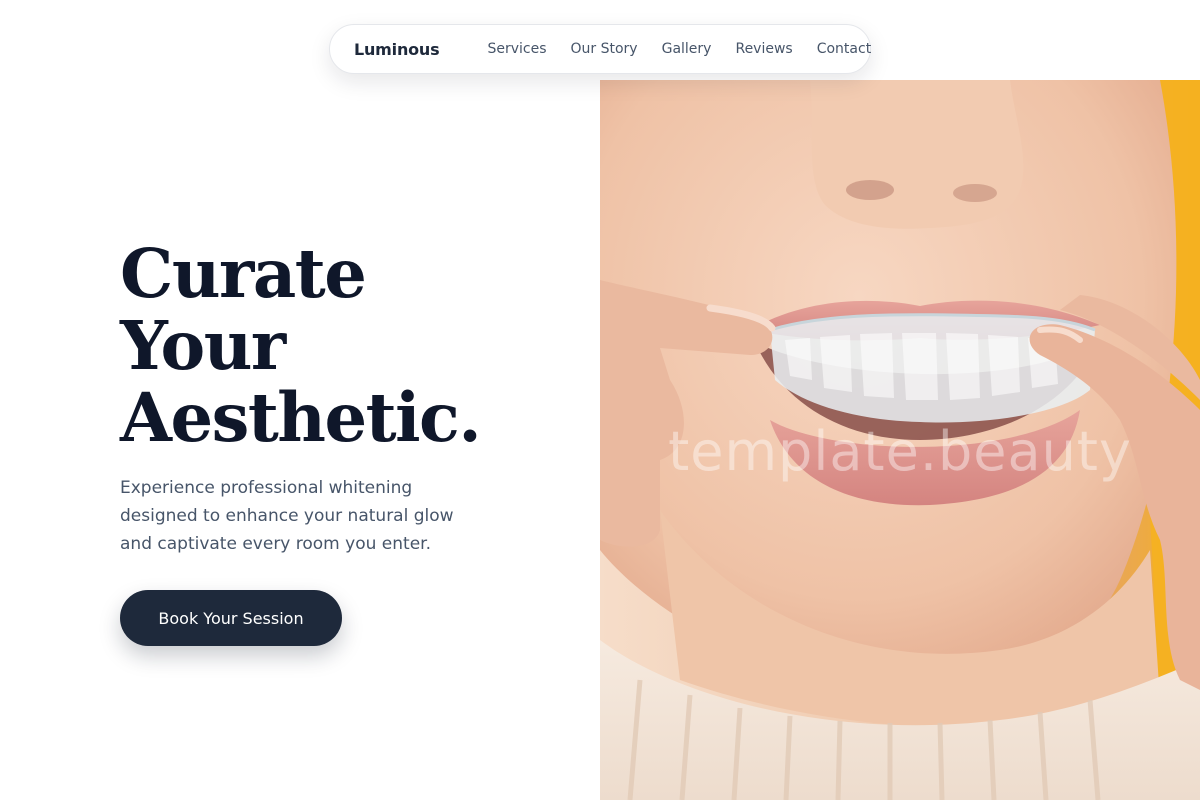 This screenshot has width=1200, height=800. I want to click on nav-link-services: Services, so click(516, 49).